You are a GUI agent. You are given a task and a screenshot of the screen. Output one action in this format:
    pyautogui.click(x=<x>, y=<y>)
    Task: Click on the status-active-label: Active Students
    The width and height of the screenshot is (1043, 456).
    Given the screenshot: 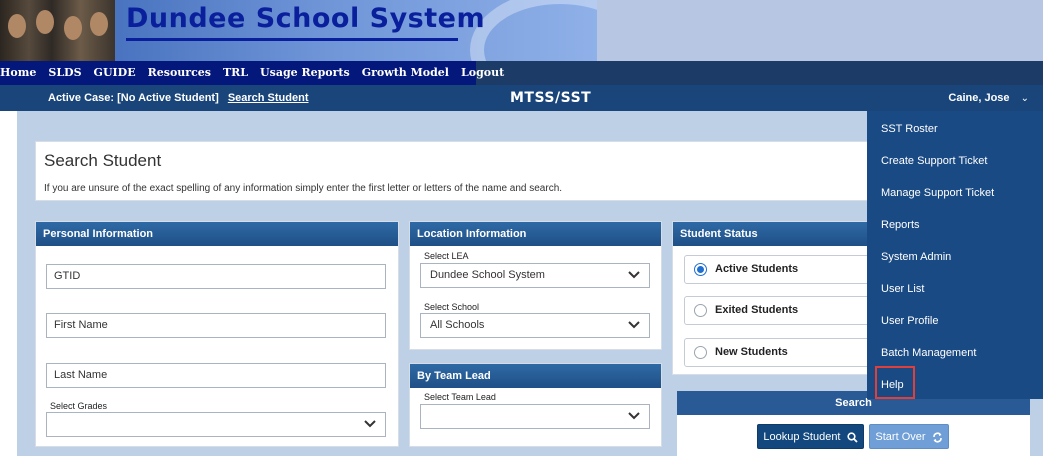 What is the action you would take?
    pyautogui.click(x=757, y=269)
    